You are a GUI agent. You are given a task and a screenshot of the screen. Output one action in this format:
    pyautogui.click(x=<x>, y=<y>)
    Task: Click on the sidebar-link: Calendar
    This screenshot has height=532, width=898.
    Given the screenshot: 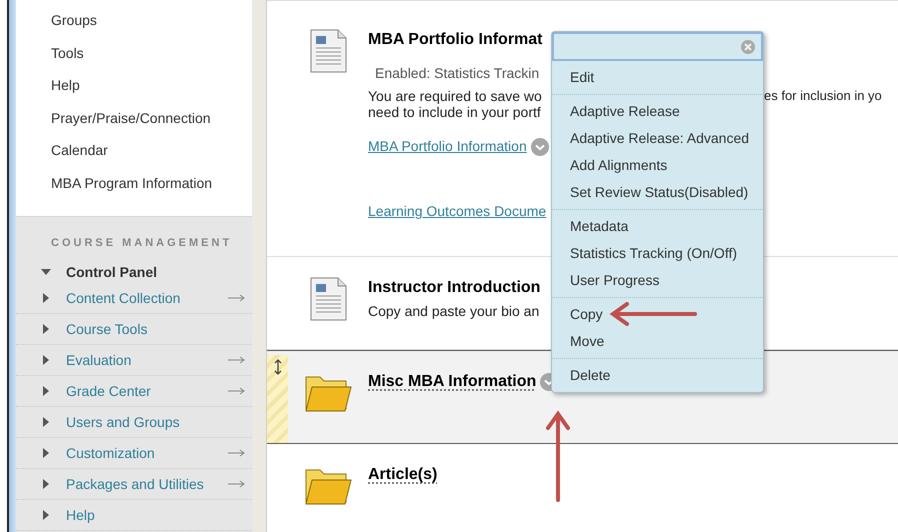 What is the action you would take?
    pyautogui.click(x=151, y=150)
    